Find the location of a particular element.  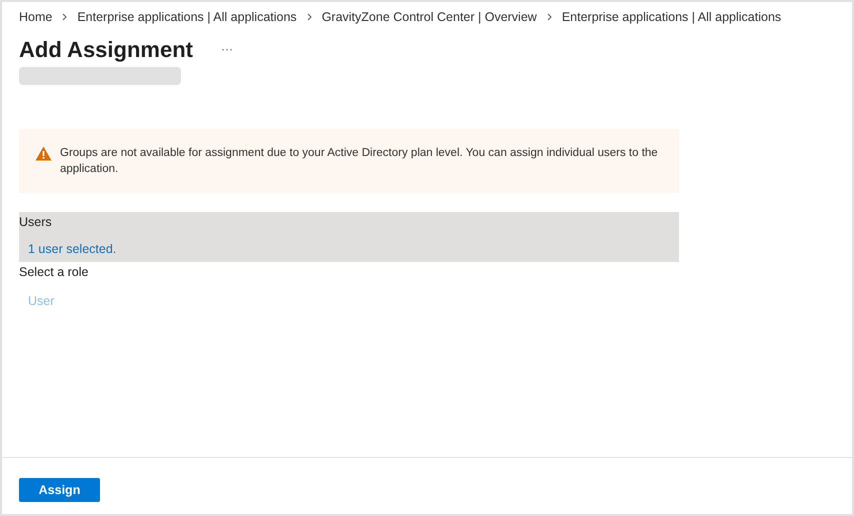

breadcrumb-link: GravityZone Control Center | Overview is located at coordinates (429, 17).